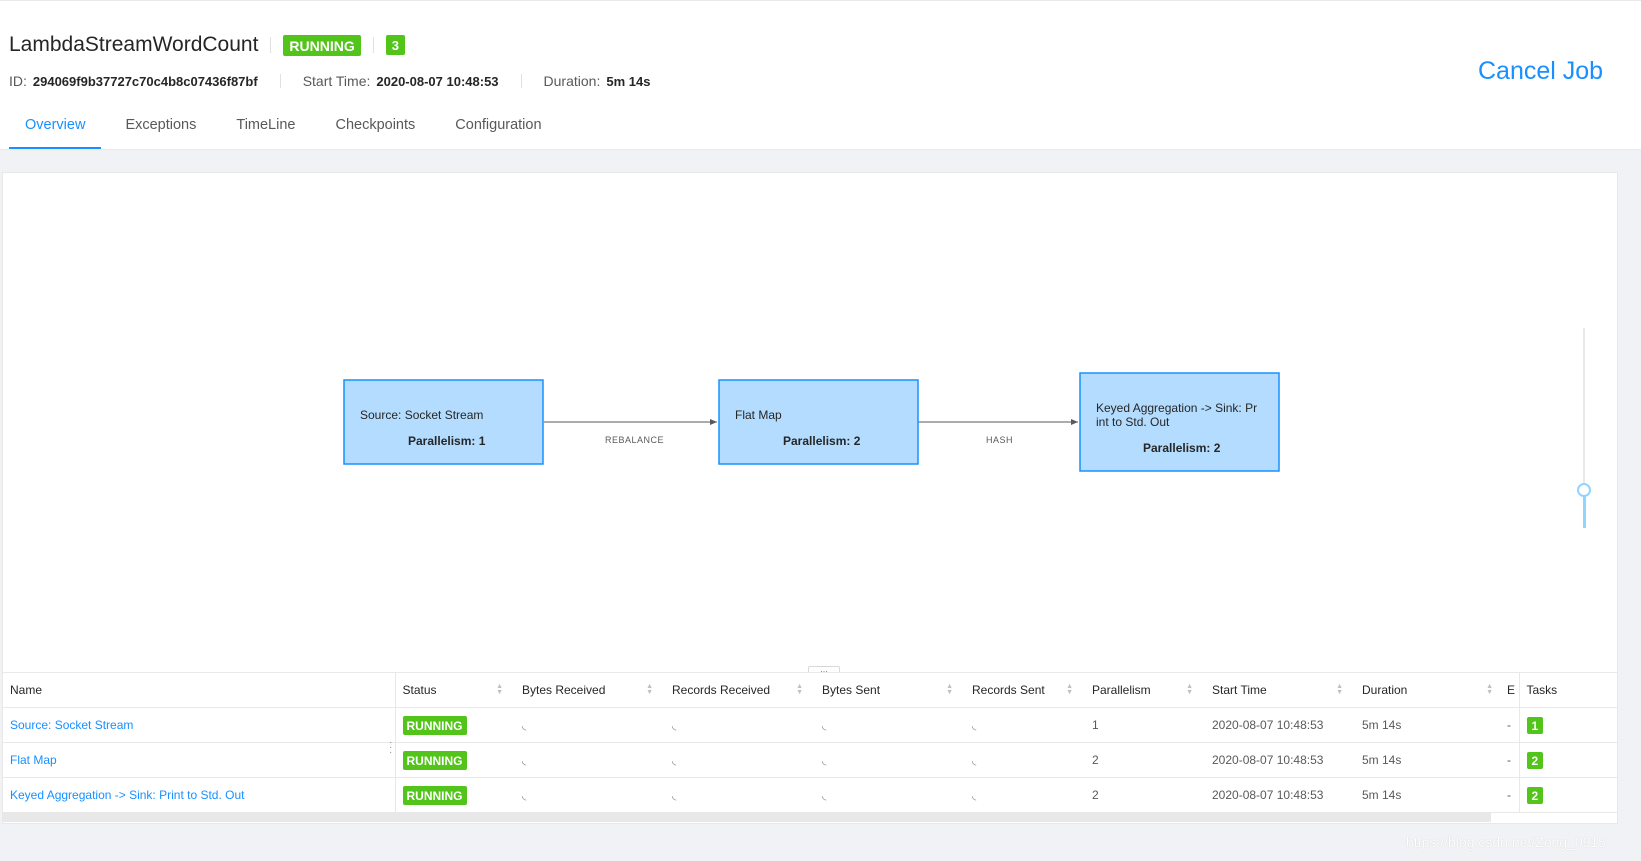 The height and width of the screenshot is (861, 1641). Describe the element at coordinates (207, 45) in the screenshot. I see `job-title-row: LambdaStreamWordCount RUNNING 3` at that location.